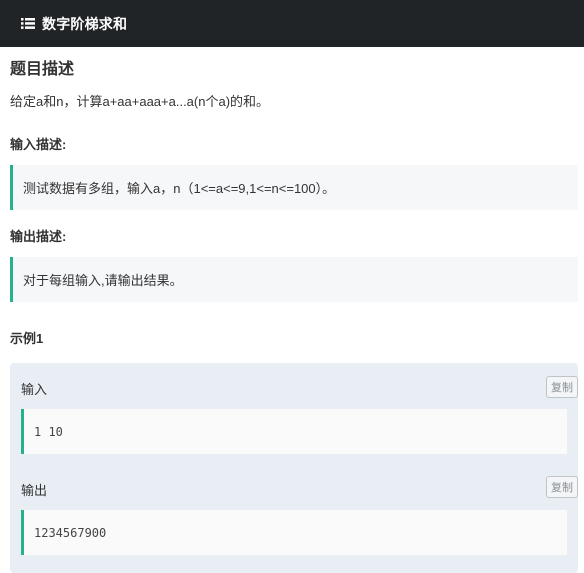 The width and height of the screenshot is (584, 573). Describe the element at coordinates (179, 188) in the screenshot. I see `input-description: 测试数据有多组，输入a，n（1<=a<=9,1<=n<=100）。` at that location.